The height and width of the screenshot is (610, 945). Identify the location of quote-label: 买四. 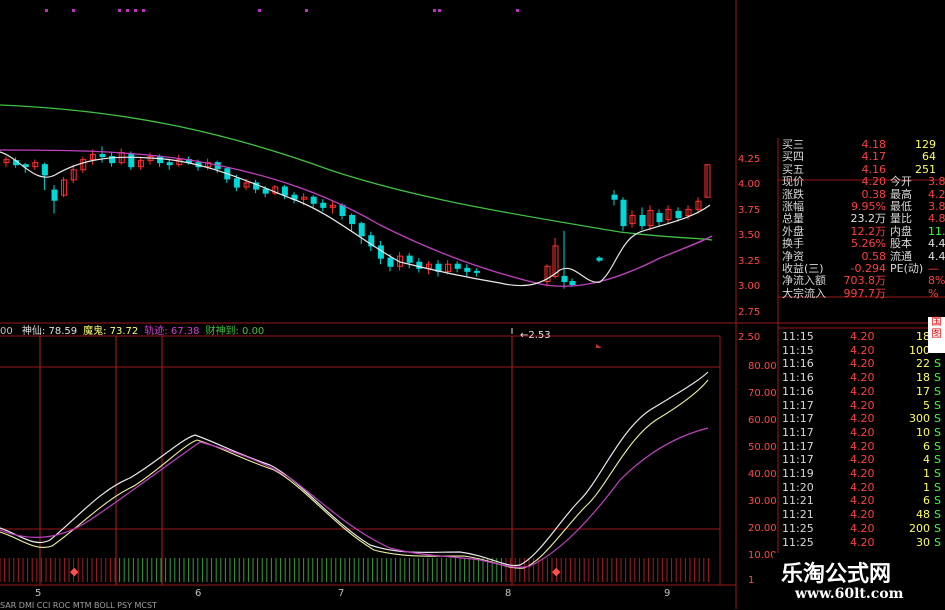
(793, 157).